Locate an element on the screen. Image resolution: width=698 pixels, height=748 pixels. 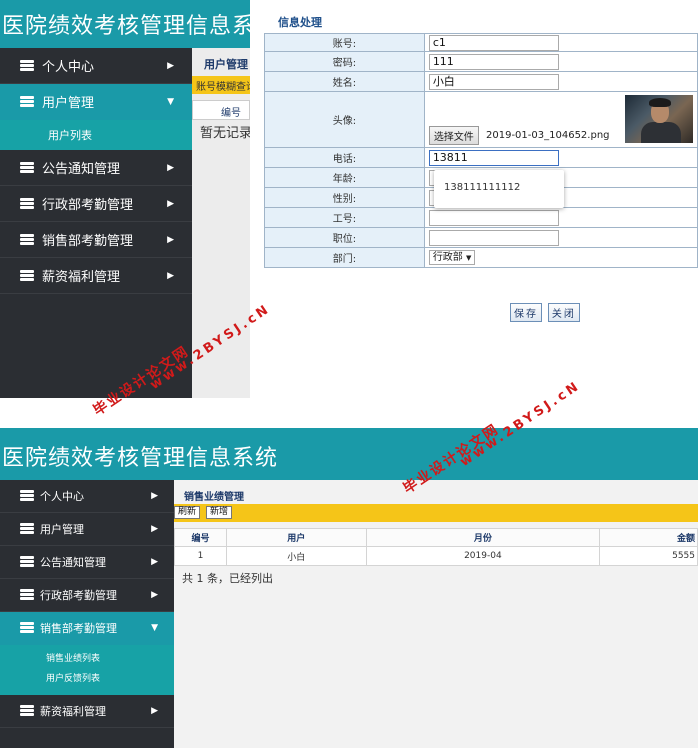
avatar-image is located at coordinates (659, 119).